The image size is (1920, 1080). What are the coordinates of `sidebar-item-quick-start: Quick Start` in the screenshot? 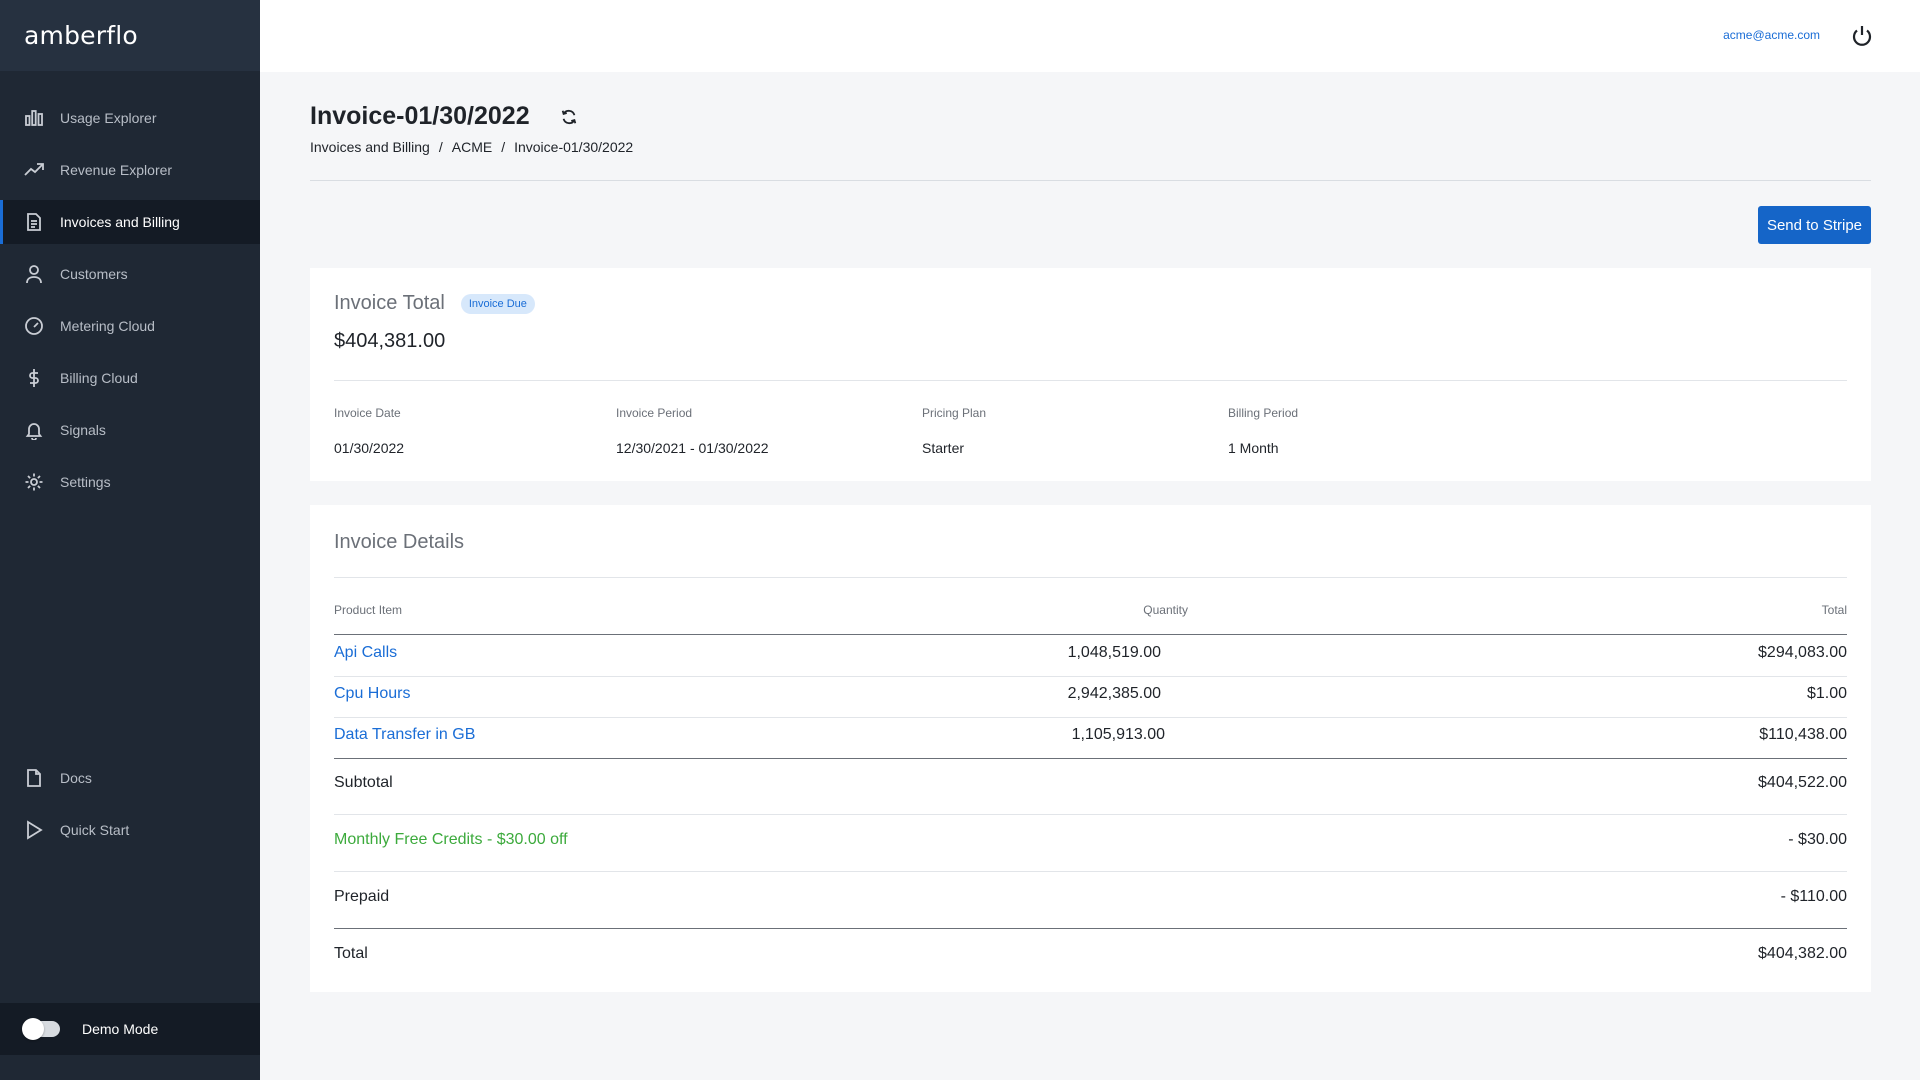 It's located at (130, 830).